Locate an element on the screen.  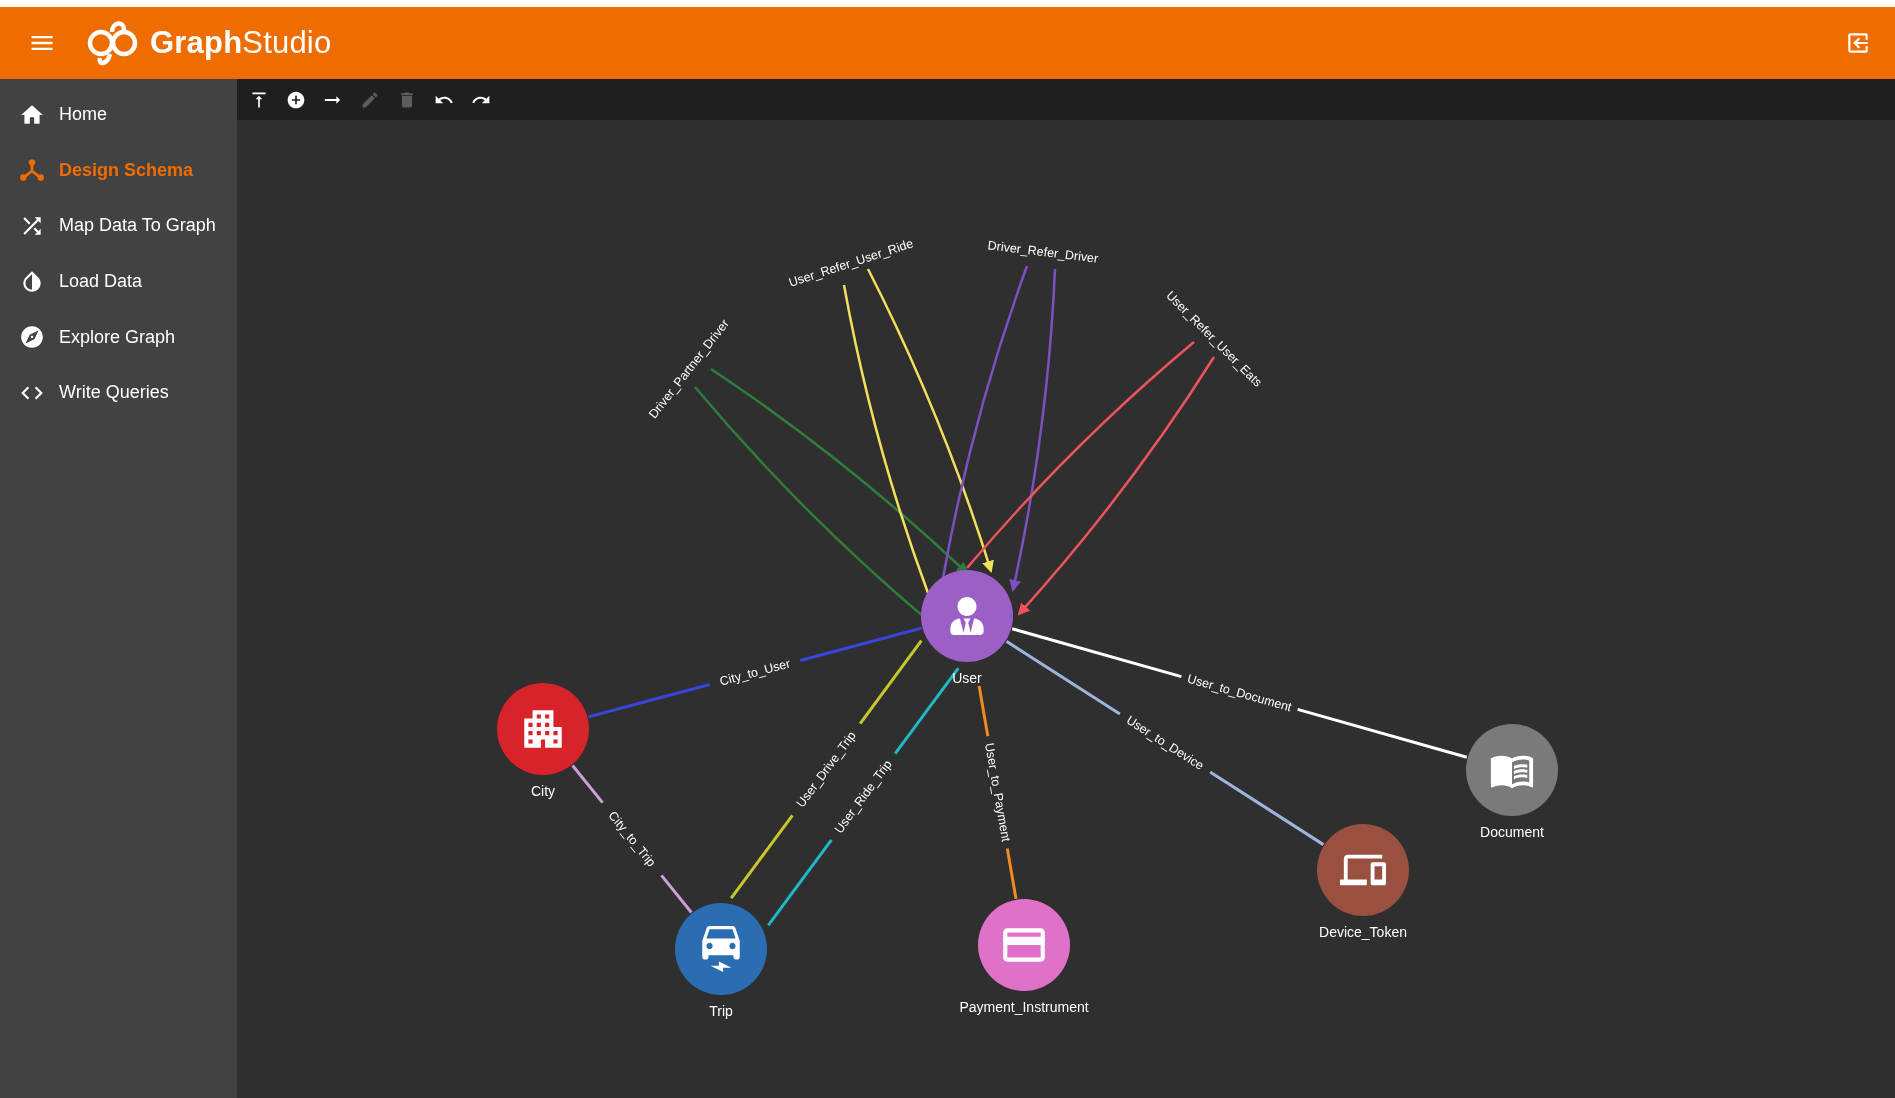
node-label: Trip is located at coordinates (721, 1011).